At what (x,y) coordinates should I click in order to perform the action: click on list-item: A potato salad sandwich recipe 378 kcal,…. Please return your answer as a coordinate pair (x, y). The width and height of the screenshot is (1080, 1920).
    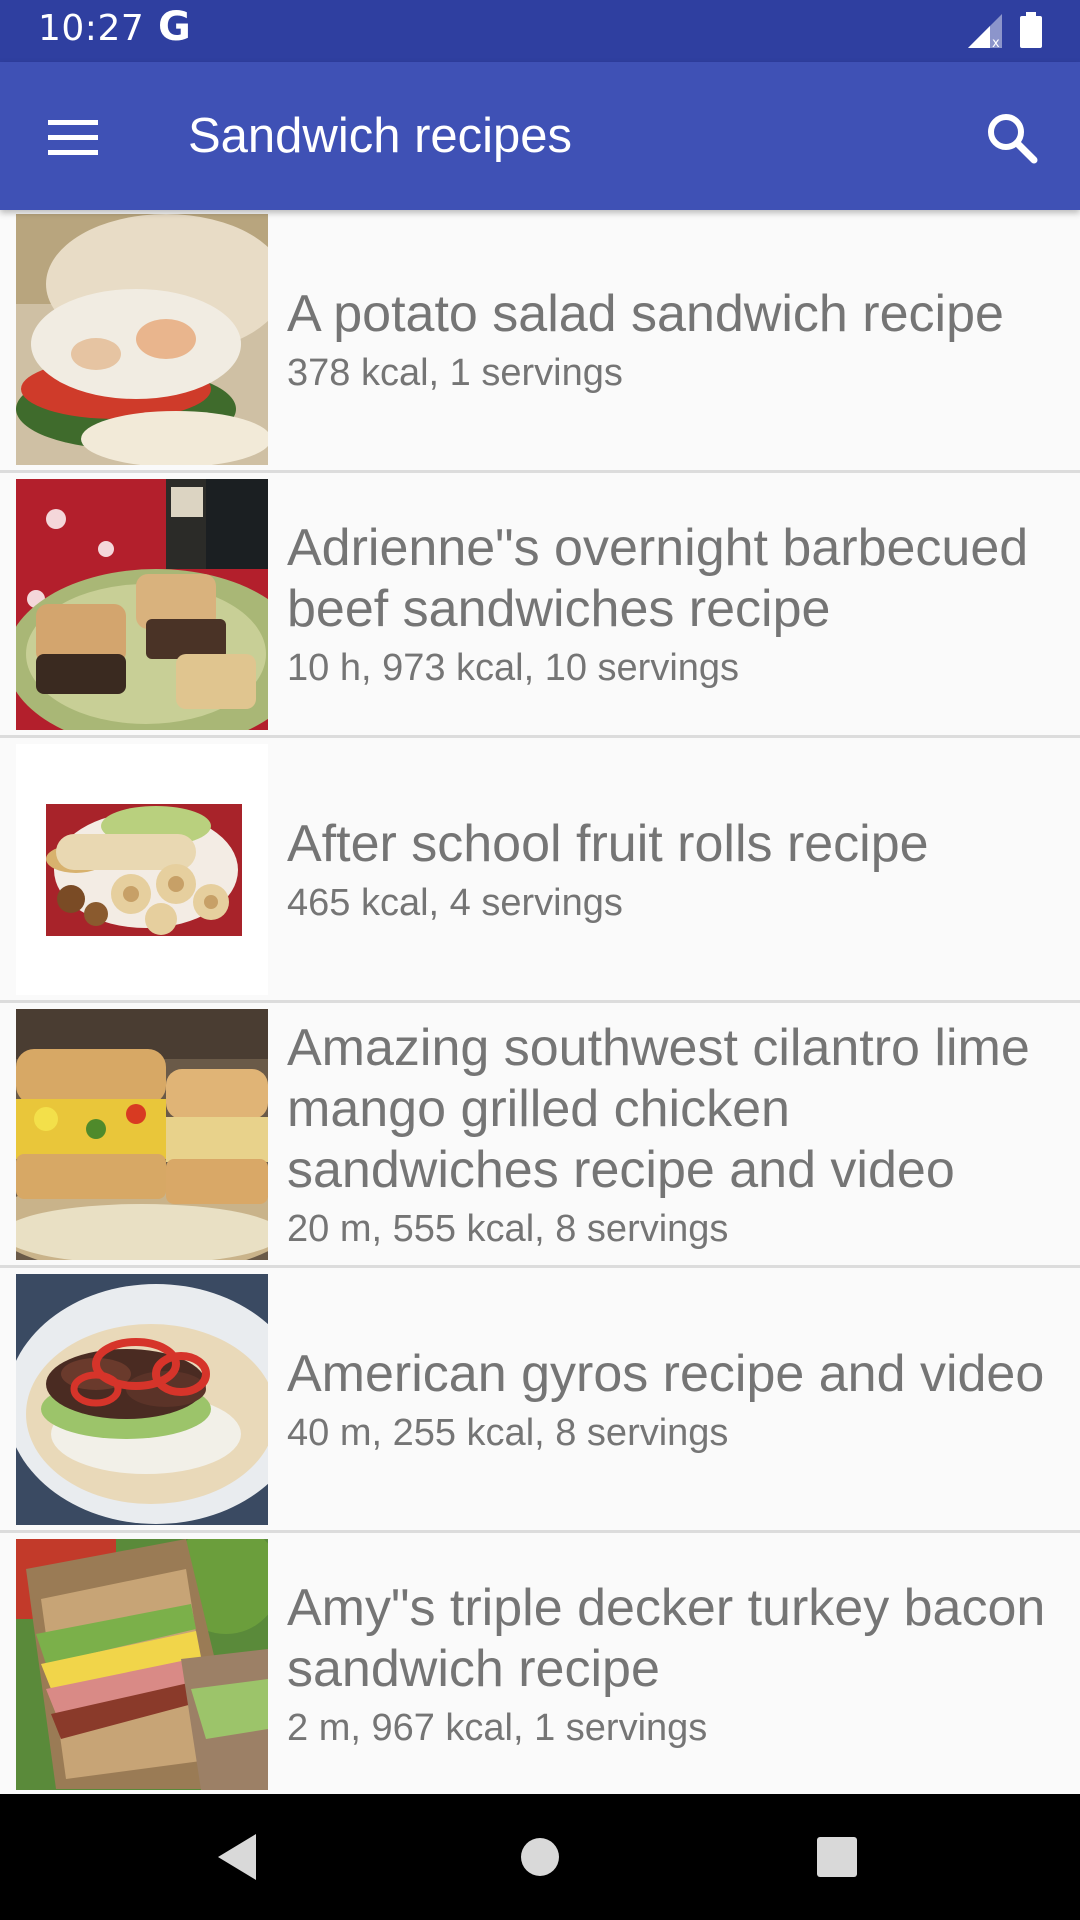
    Looking at the image, I should click on (540, 341).